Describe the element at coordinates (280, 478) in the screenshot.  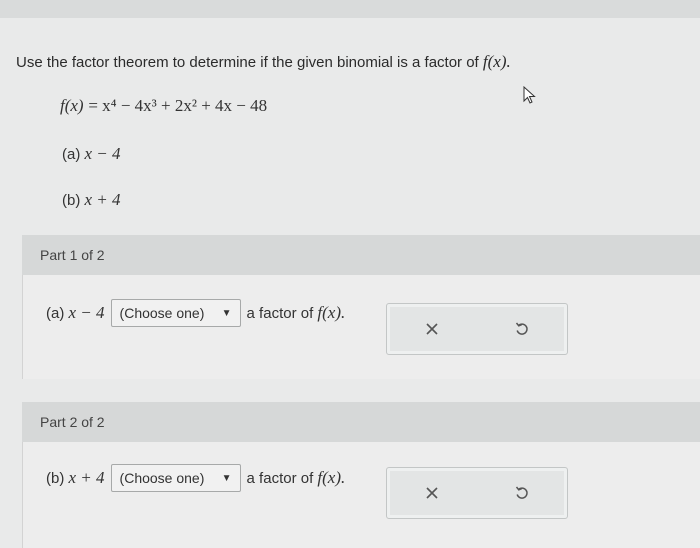
I see `part-2-suffix: a factor of` at that location.